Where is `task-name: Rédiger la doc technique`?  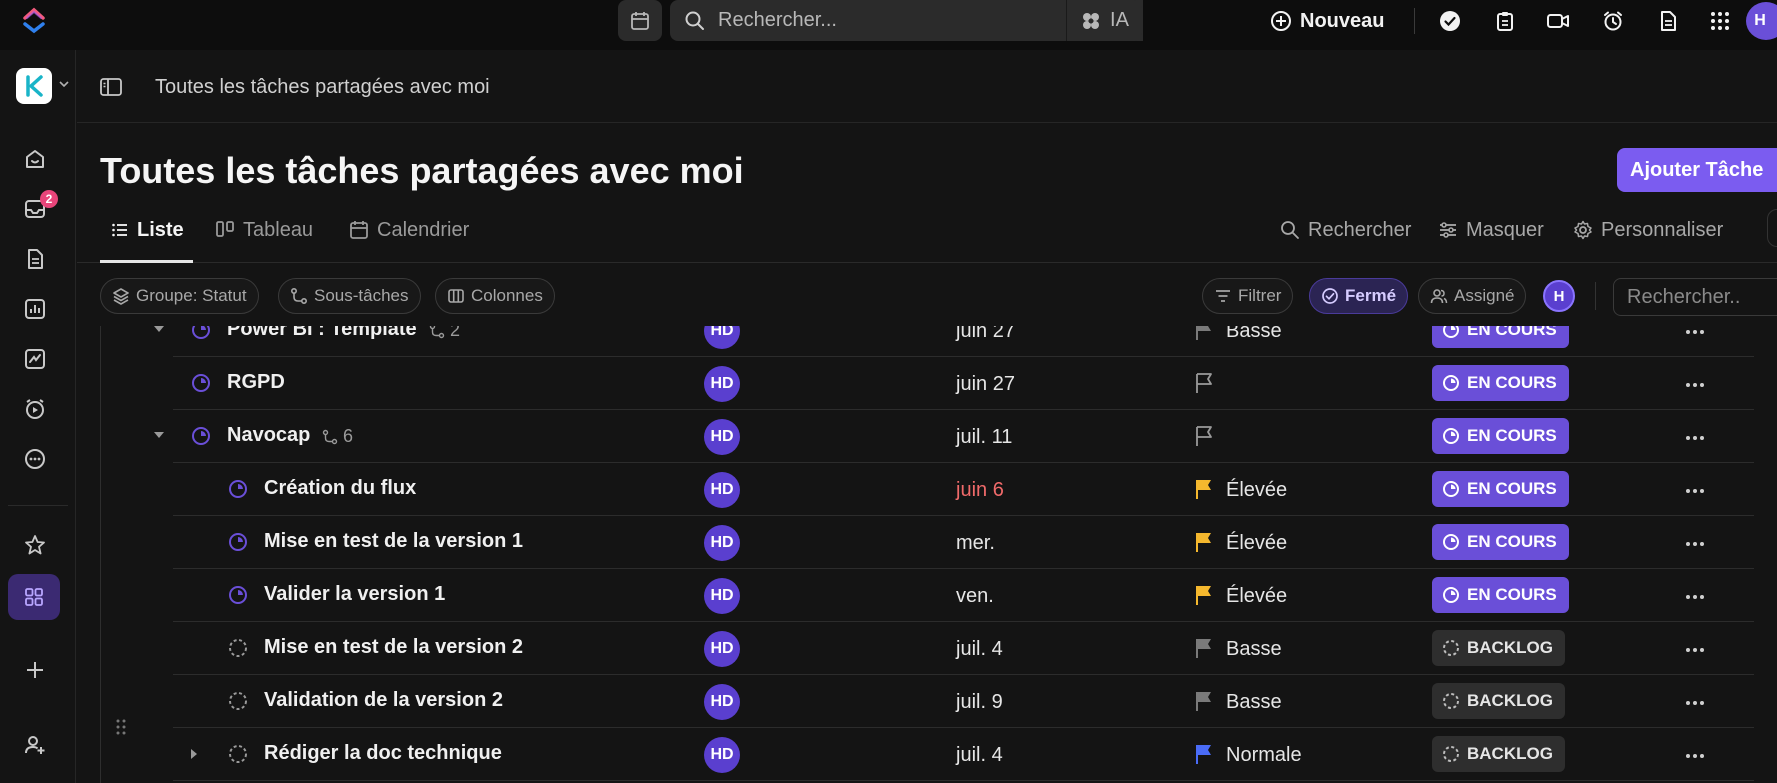
task-name: Rédiger la doc technique is located at coordinates (383, 753).